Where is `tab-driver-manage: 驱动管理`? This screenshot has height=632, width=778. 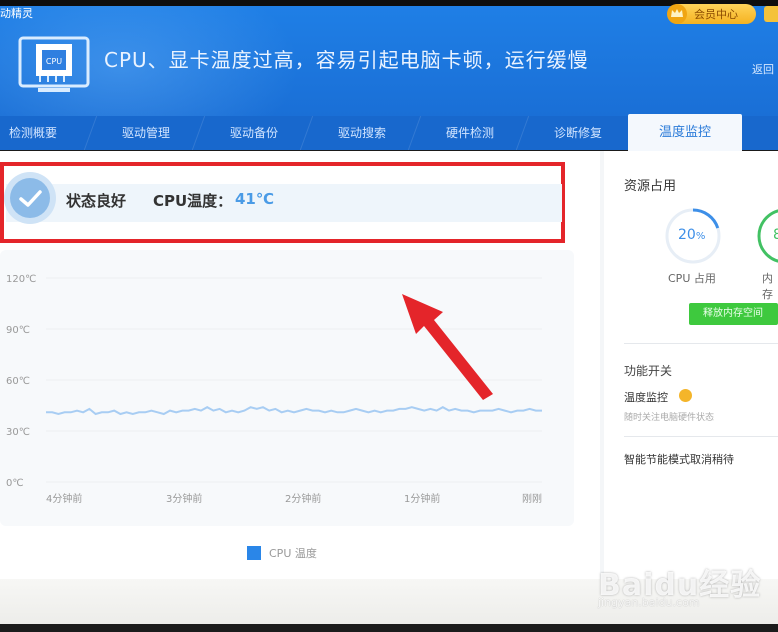
tab-driver-manage: 驱动管理 is located at coordinates (146, 133).